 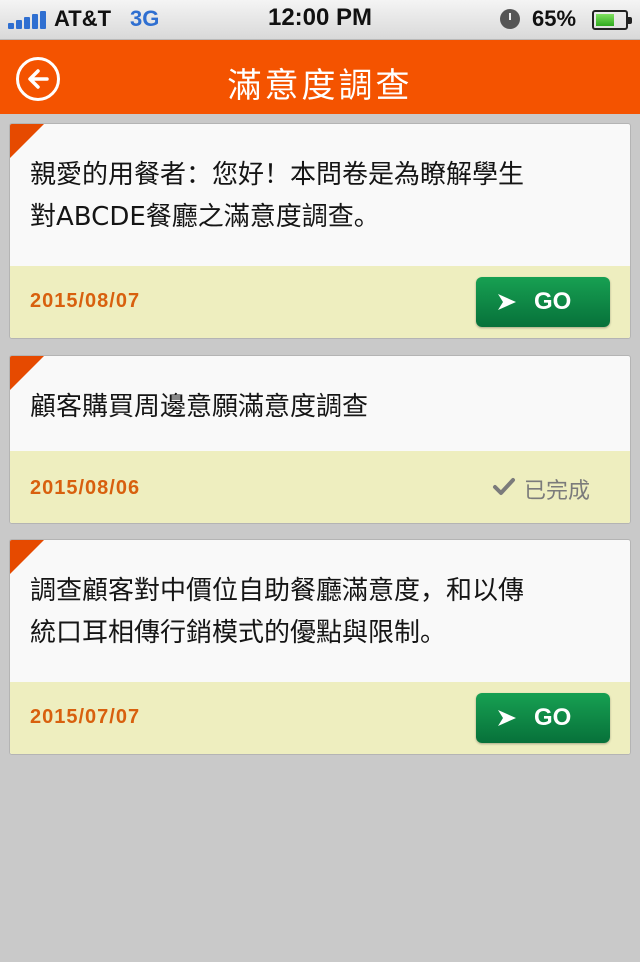 I want to click on survey-description: 親愛的用餐者：您好！本問卷是為瞭解學生 對ABCDE餐廳之滿意度調查。, so click(x=321, y=196).